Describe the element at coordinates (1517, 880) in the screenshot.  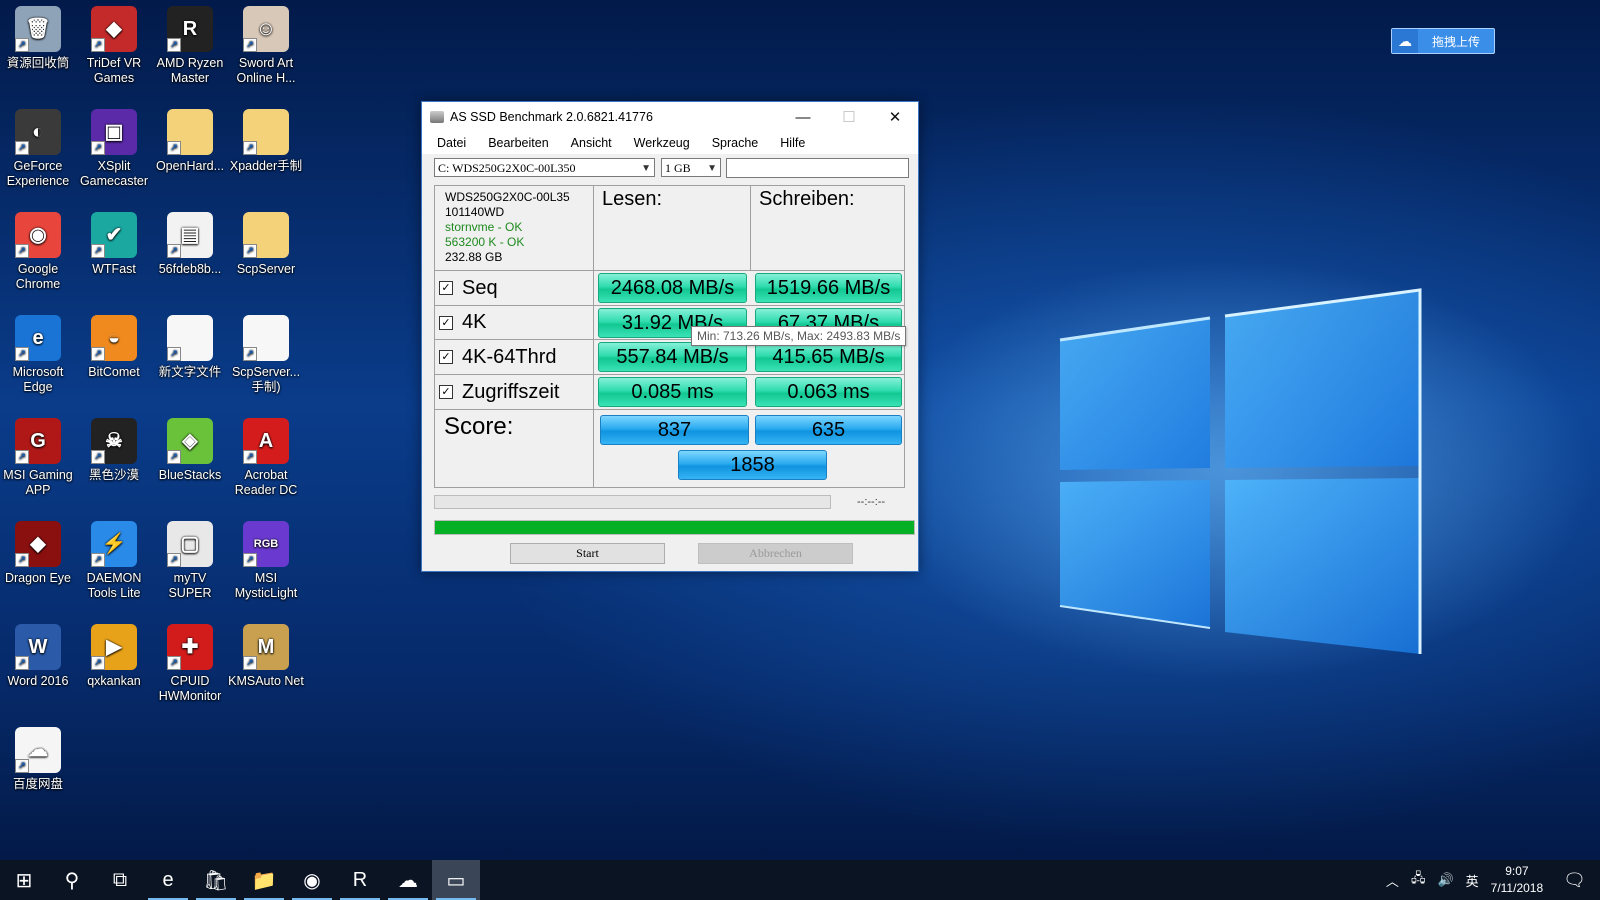
I see `clock: 9:07 7/11/2018` at that location.